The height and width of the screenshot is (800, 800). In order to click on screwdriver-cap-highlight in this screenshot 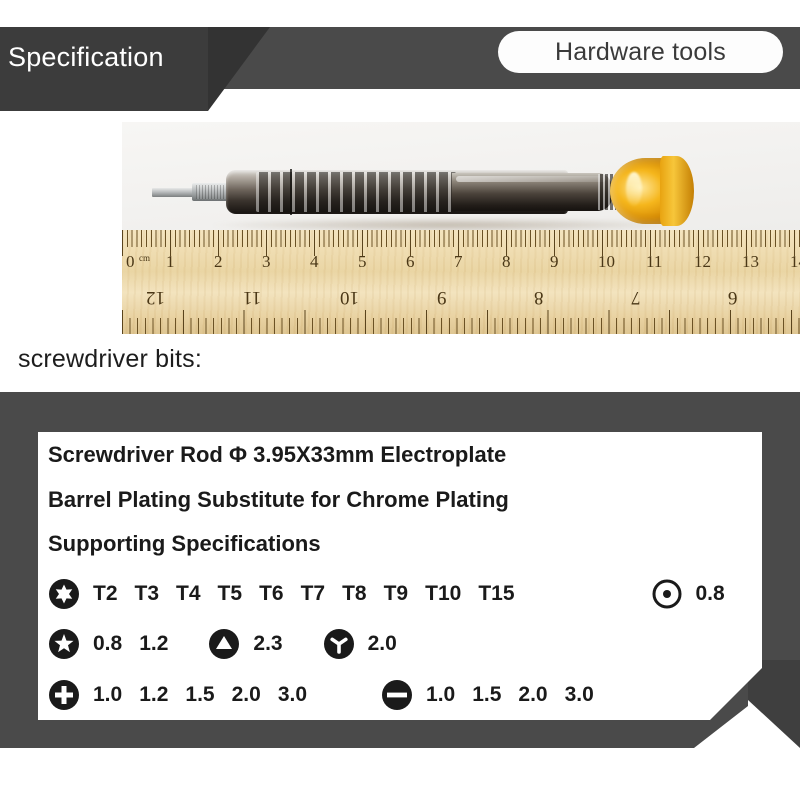, I will do `click(634, 189)`.